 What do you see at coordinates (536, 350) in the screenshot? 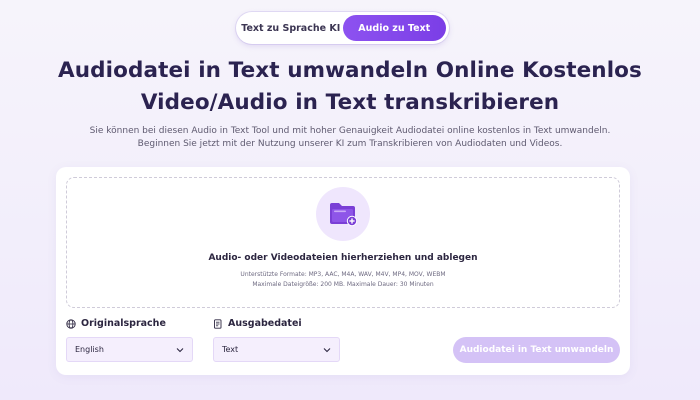
I see `convert-button: Audiodatei in Text umwandeln` at bounding box center [536, 350].